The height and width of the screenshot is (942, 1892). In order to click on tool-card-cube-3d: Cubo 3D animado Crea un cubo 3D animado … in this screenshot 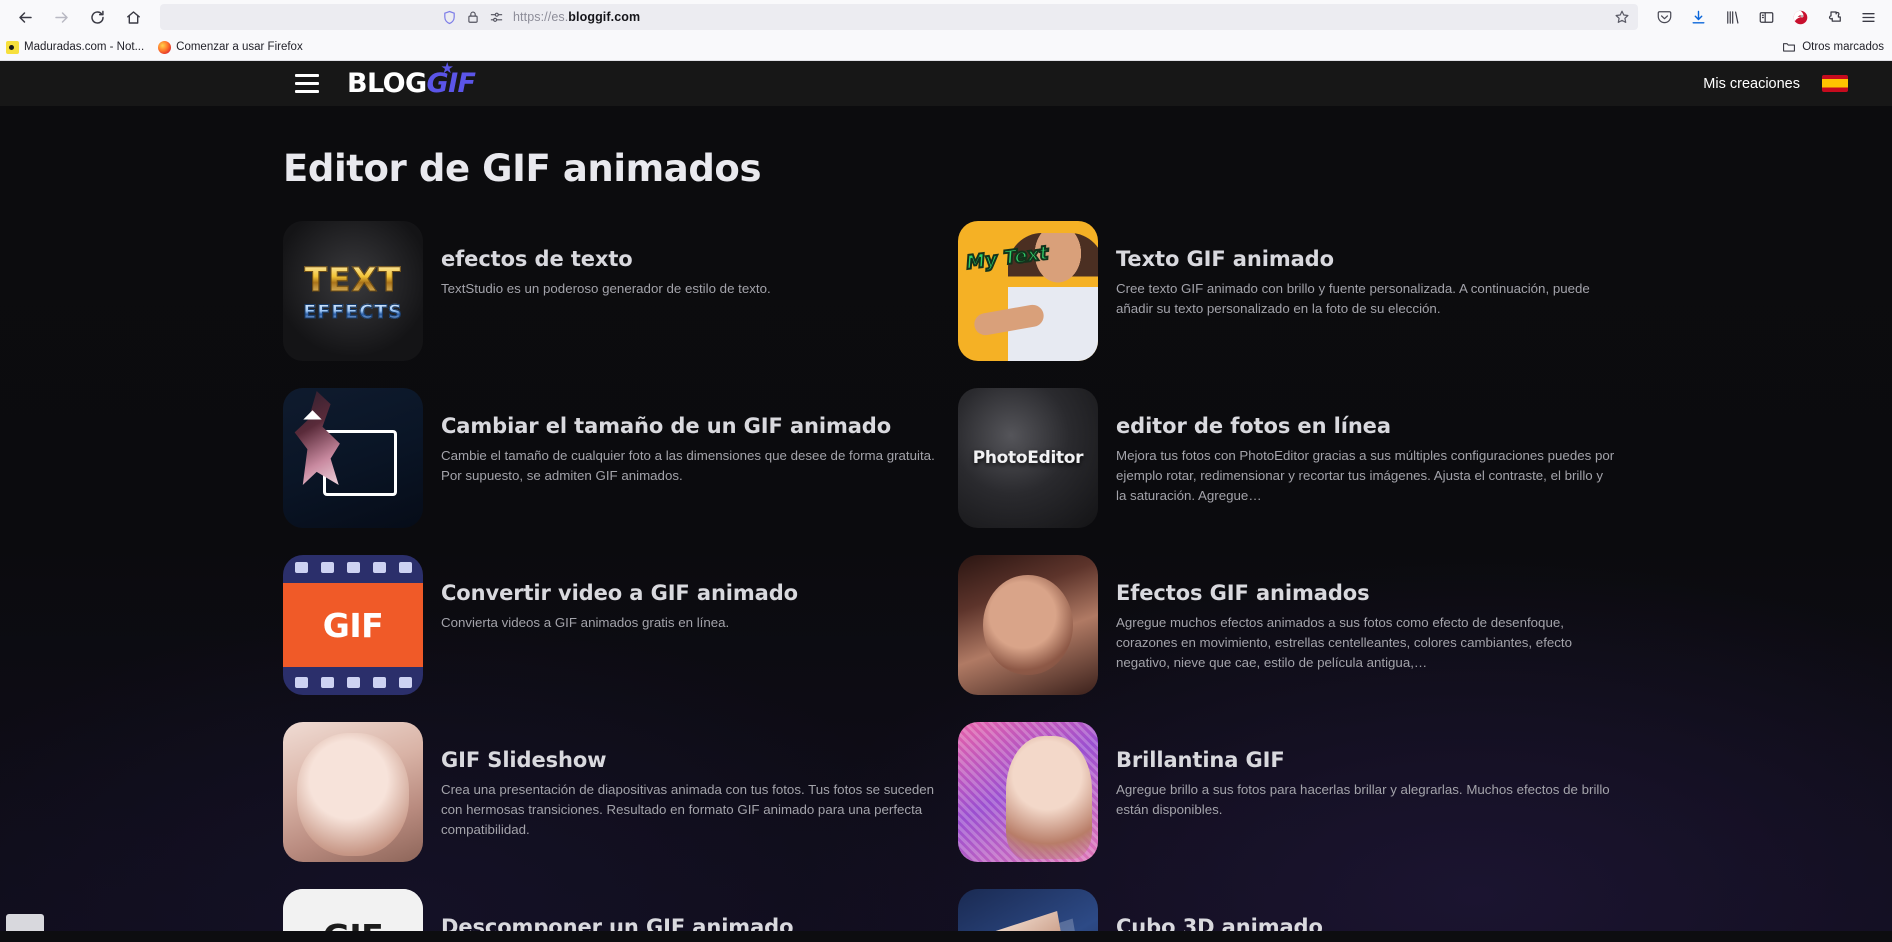, I will do `click(1295, 910)`.